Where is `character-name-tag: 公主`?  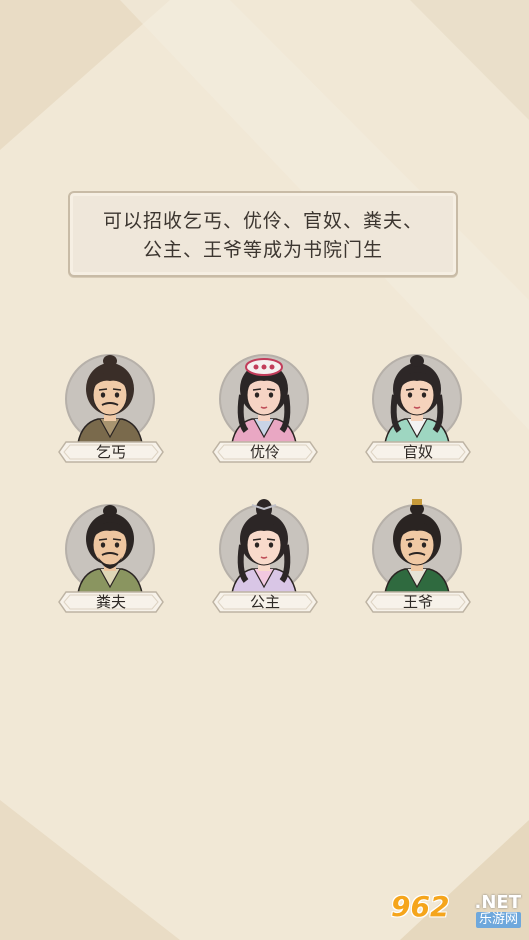
character-name-tag: 公主 is located at coordinates (265, 602).